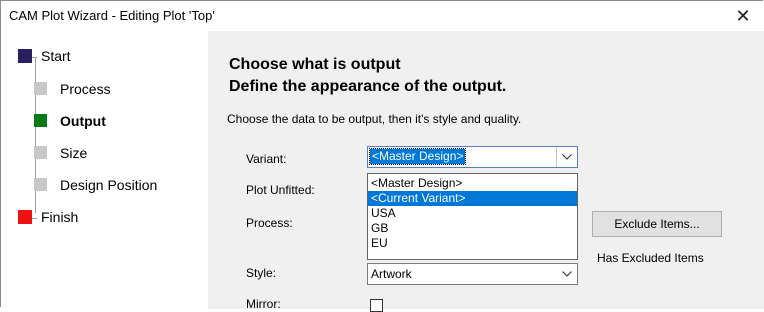 Image resolution: width=764 pixels, height=312 pixels. I want to click on variant-select: <Master Design>, so click(472, 157).